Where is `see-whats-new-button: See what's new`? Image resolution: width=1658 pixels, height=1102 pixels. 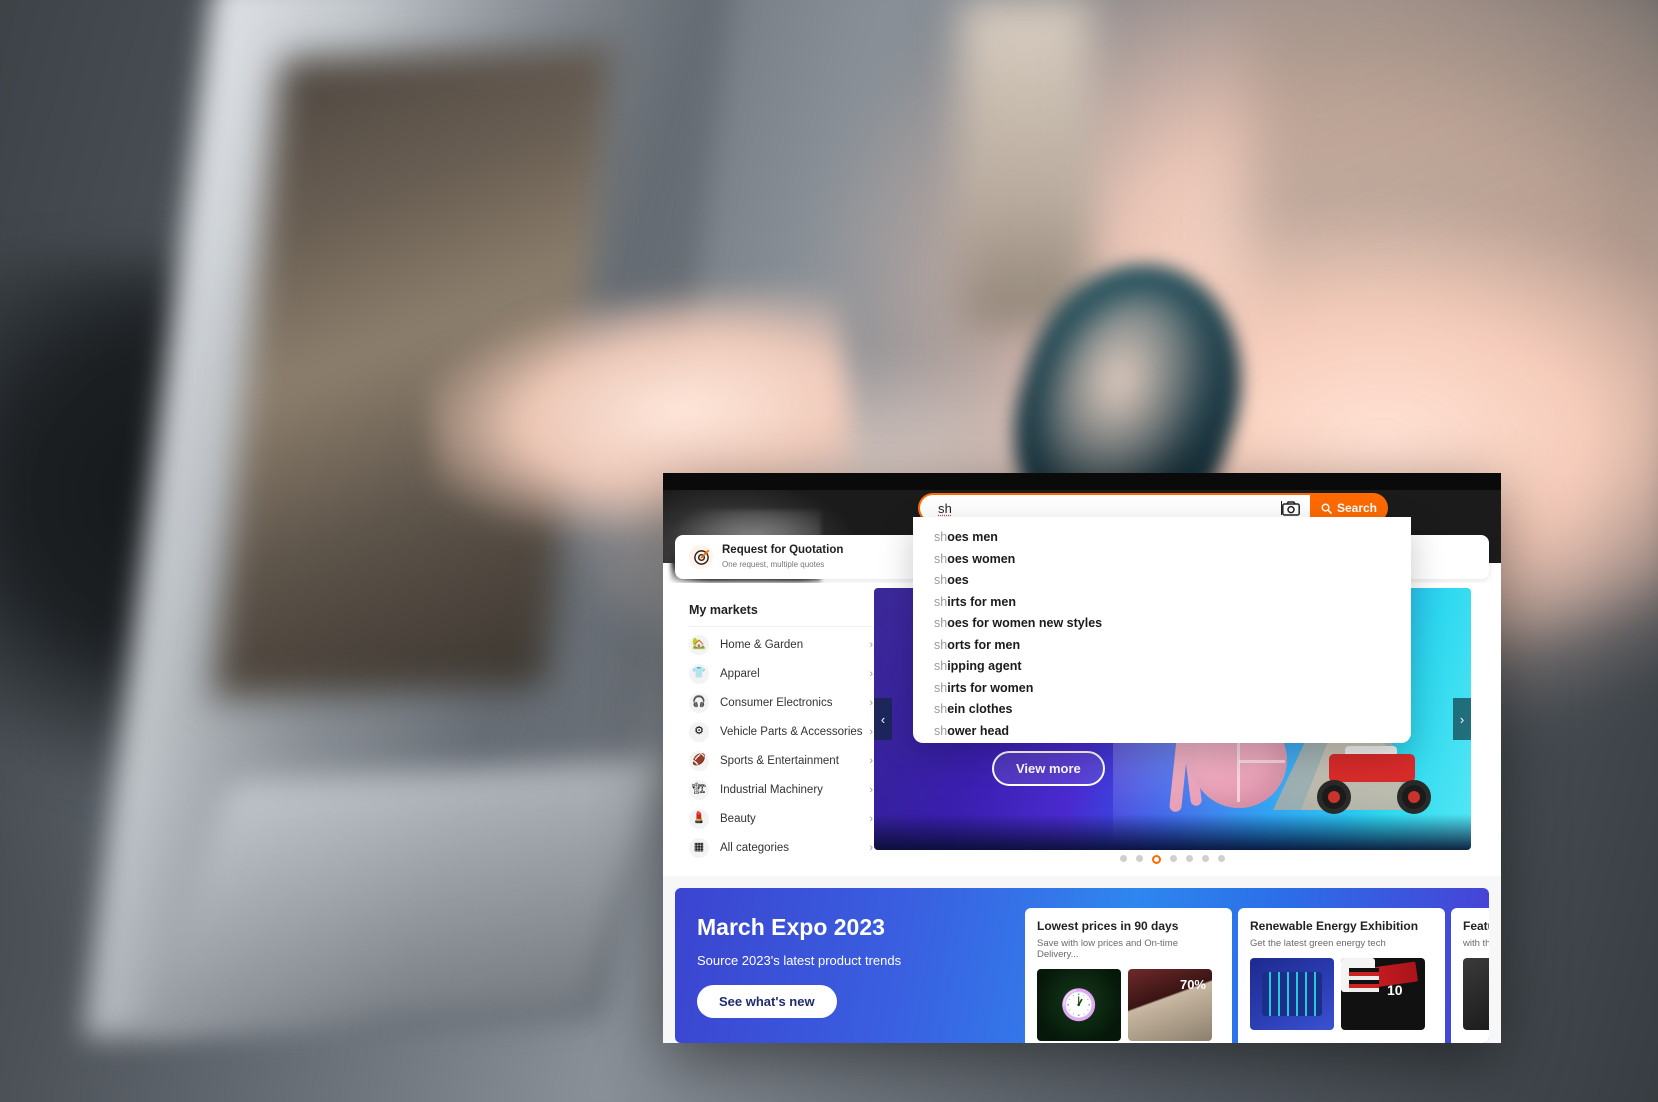 see-whats-new-button: See what's new is located at coordinates (767, 1001).